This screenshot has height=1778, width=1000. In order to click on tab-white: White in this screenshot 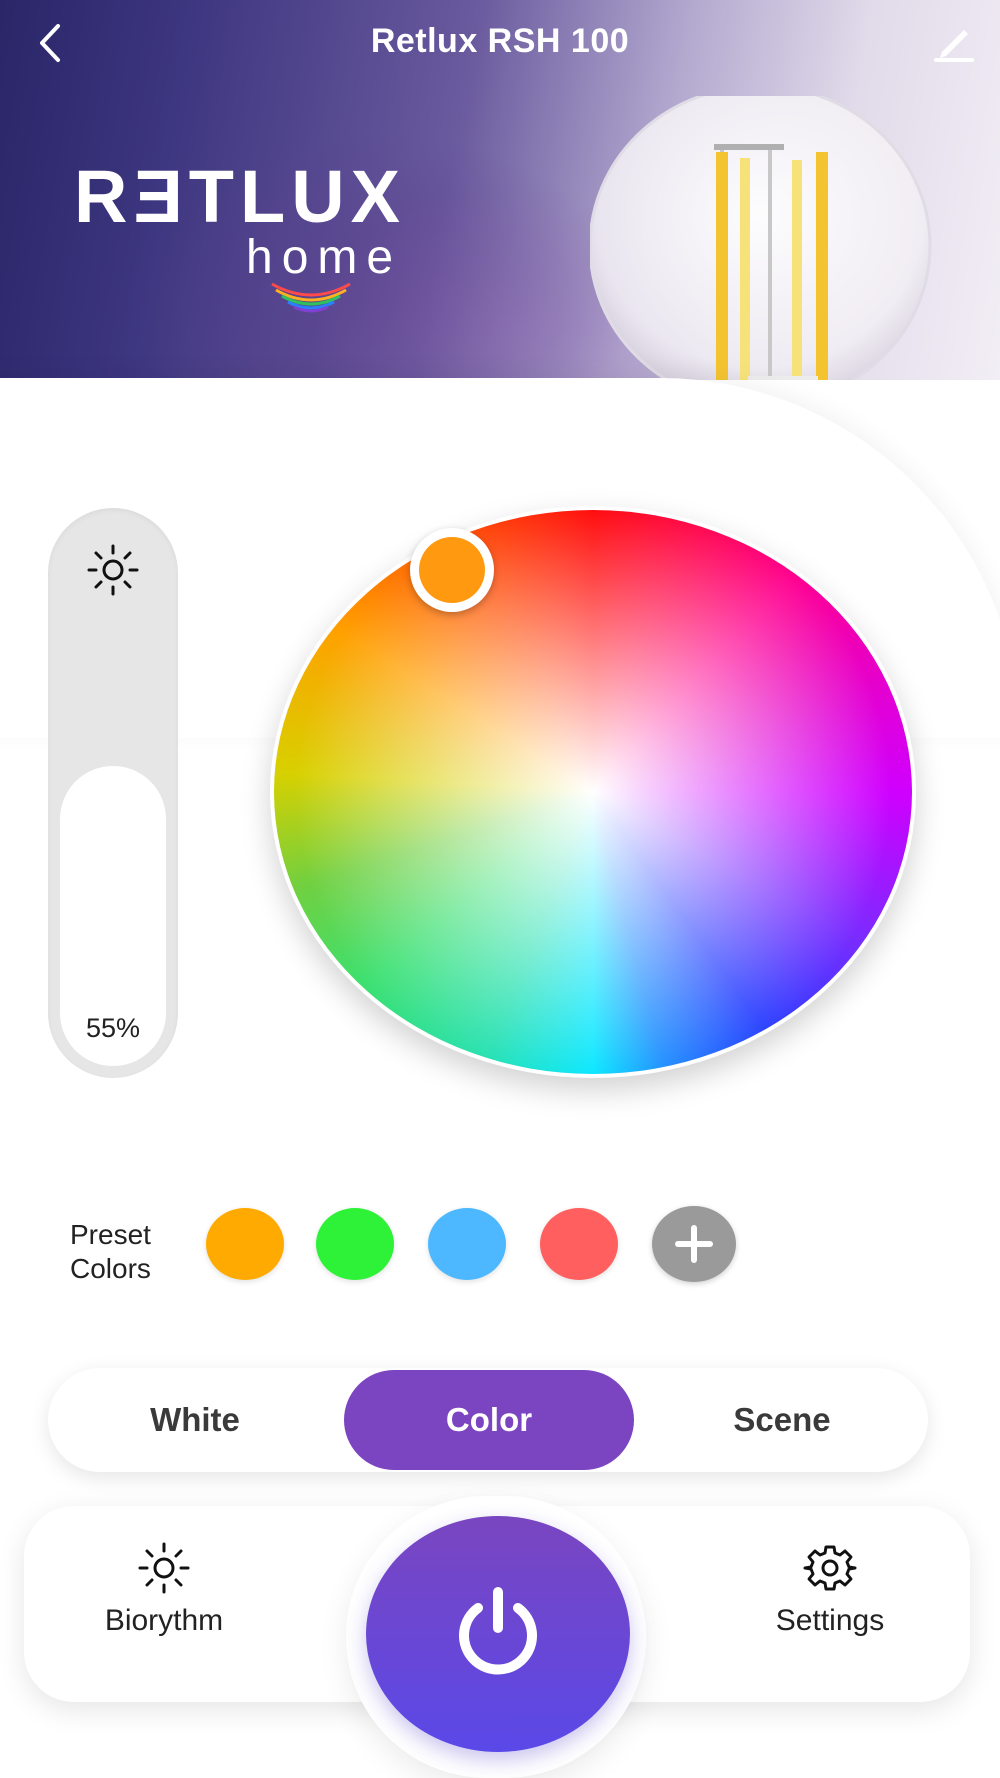, I will do `click(195, 1420)`.